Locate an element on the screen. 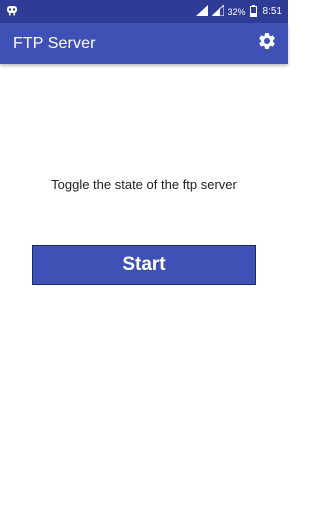 The height and width of the screenshot is (512, 320). app-notification-icon is located at coordinates (12, 12).